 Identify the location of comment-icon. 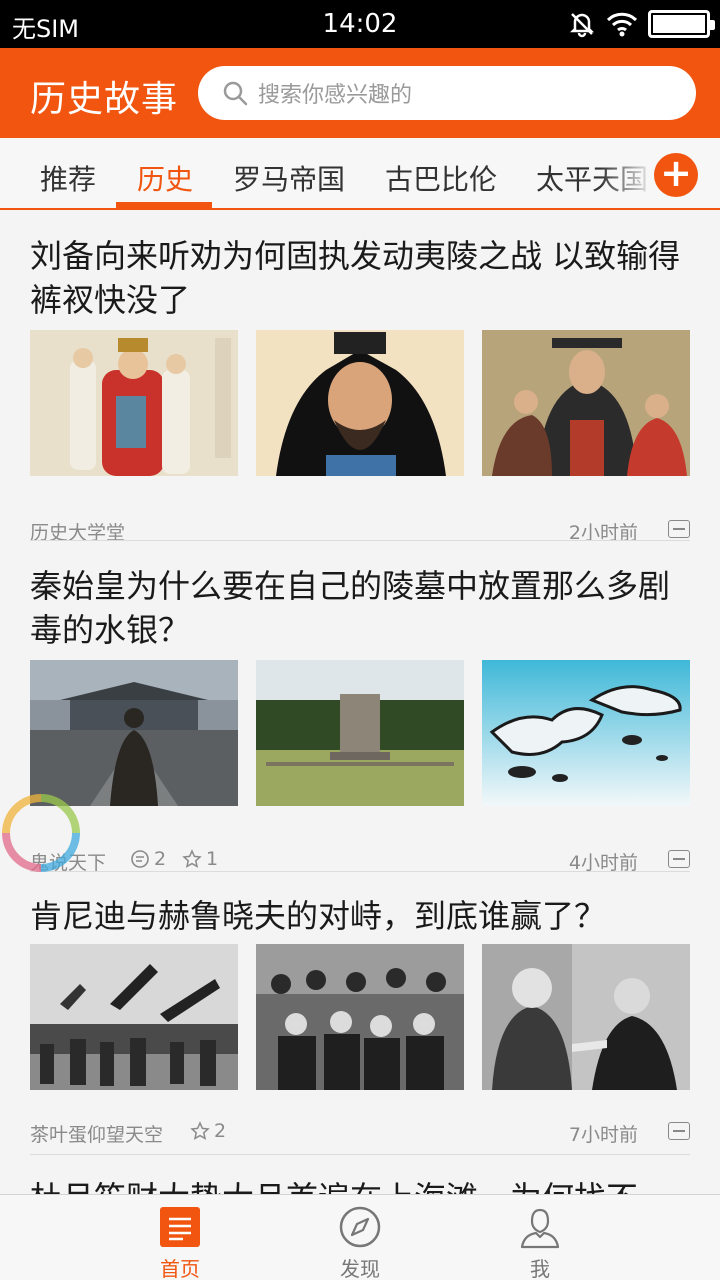
(140, 859).